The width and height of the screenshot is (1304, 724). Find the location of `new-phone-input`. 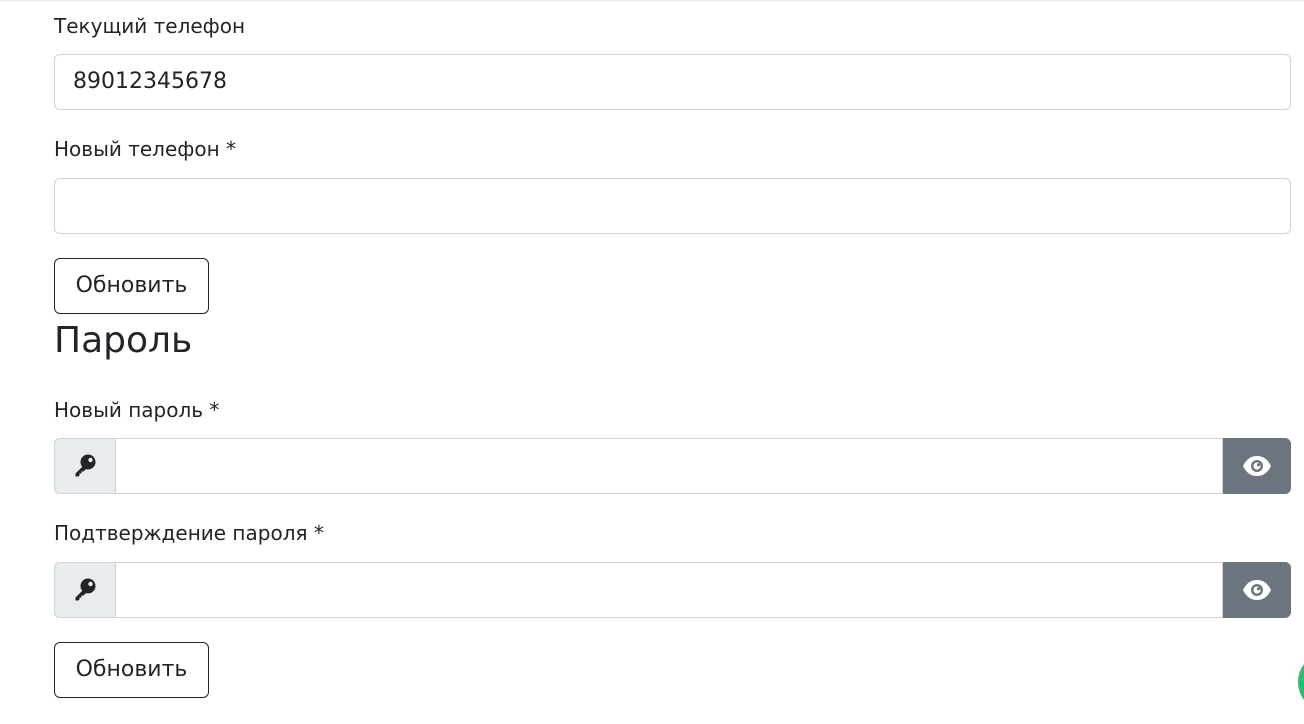

new-phone-input is located at coordinates (672, 206).